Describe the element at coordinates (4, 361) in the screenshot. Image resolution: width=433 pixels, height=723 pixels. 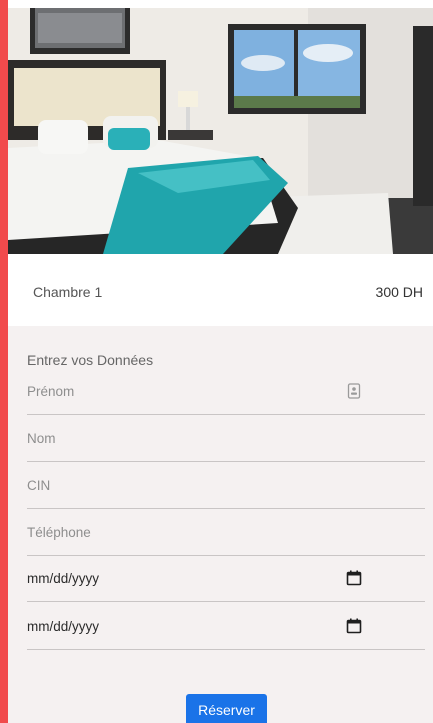
I see `left-accent-bar` at that location.